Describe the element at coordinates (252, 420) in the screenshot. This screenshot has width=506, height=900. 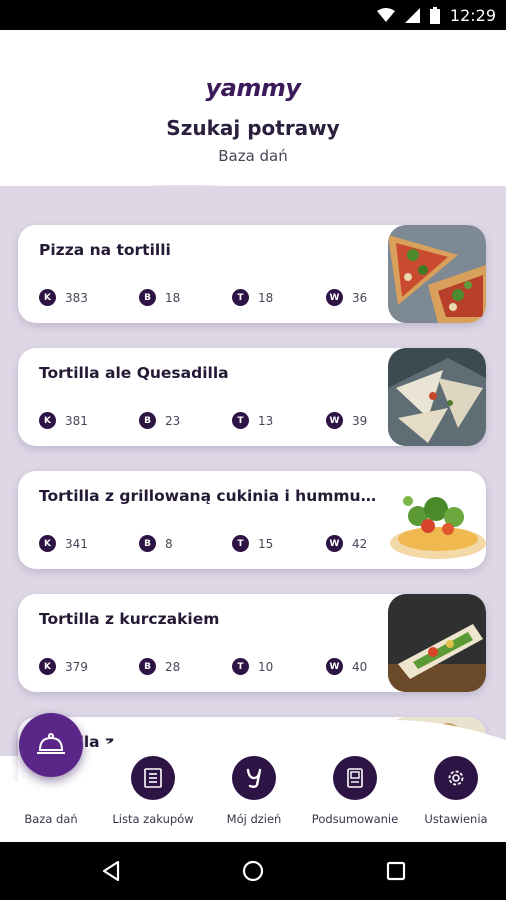
I see `fat-stat: T 13` at that location.